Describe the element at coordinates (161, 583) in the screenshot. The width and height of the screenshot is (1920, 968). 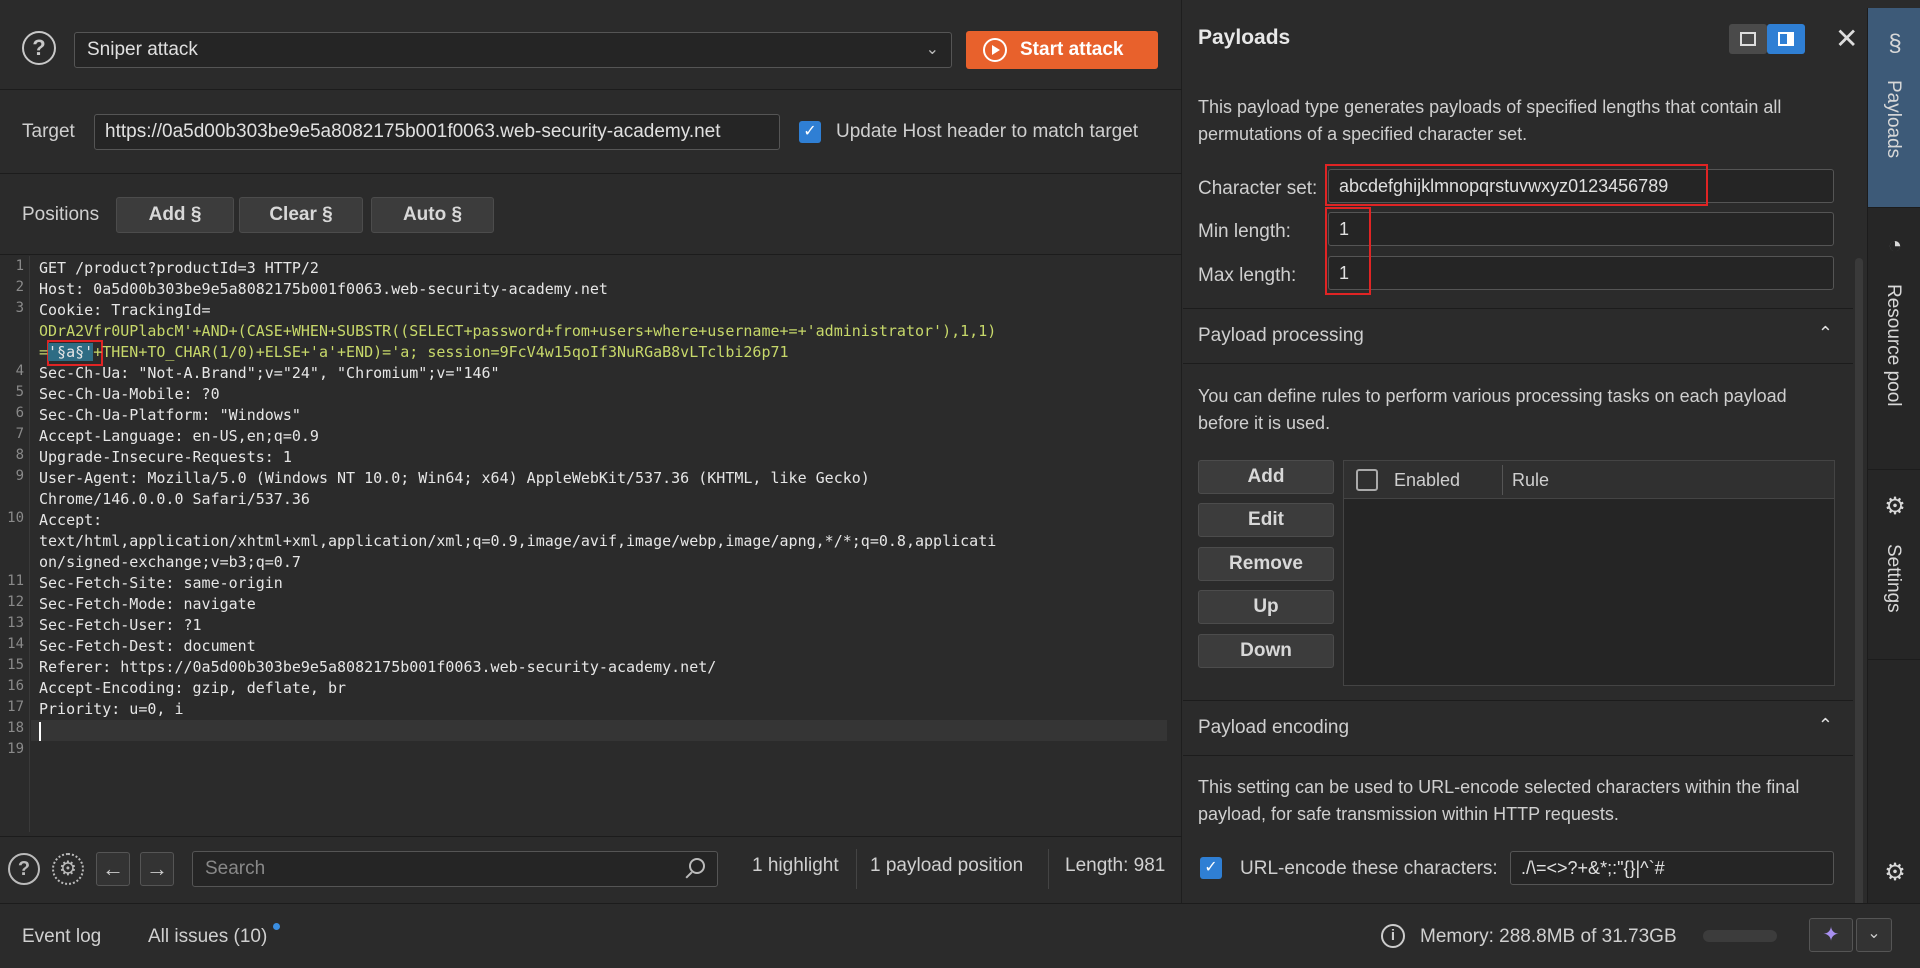
I see `request-line: Sec-Fetch-Site: same-origin` at that location.